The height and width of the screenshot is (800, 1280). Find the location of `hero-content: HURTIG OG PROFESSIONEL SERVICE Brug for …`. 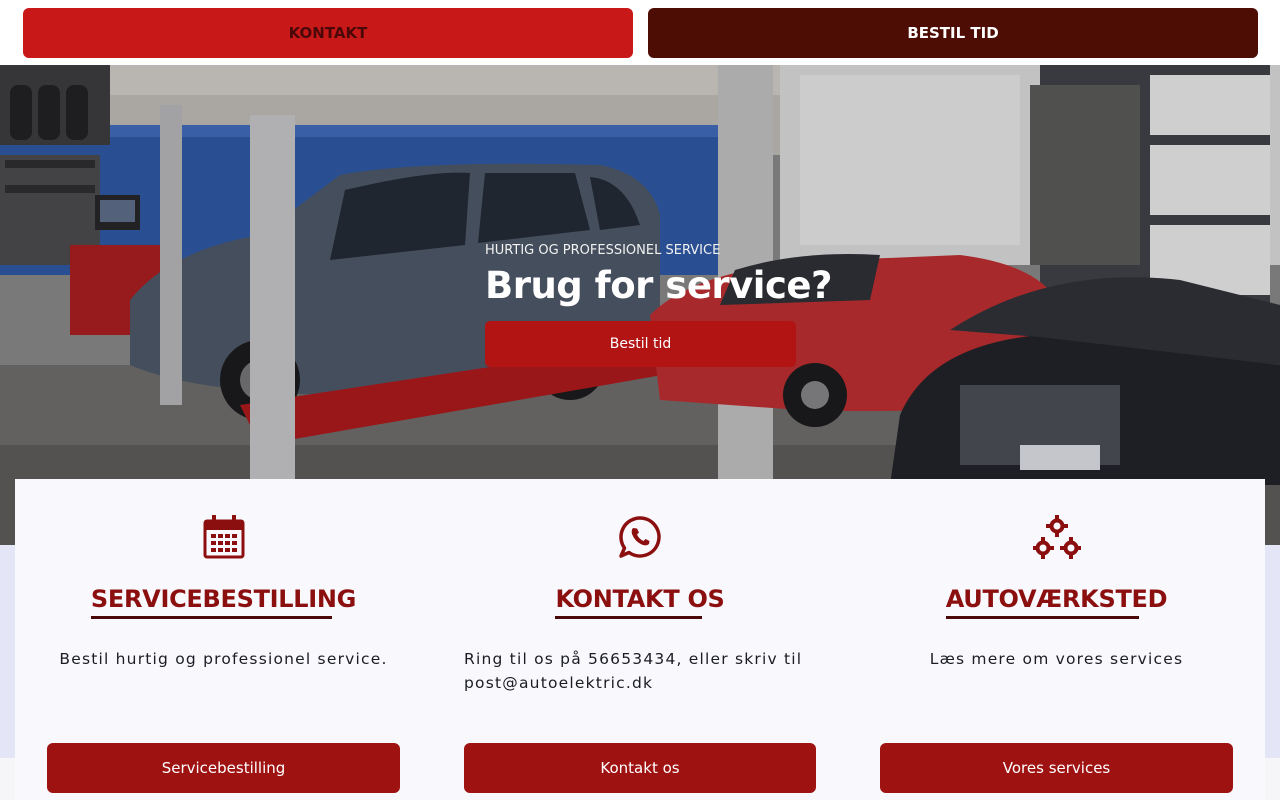

hero-content: HURTIG OG PROFESSIONEL SERVICE Brug for … is located at coordinates (658, 305).